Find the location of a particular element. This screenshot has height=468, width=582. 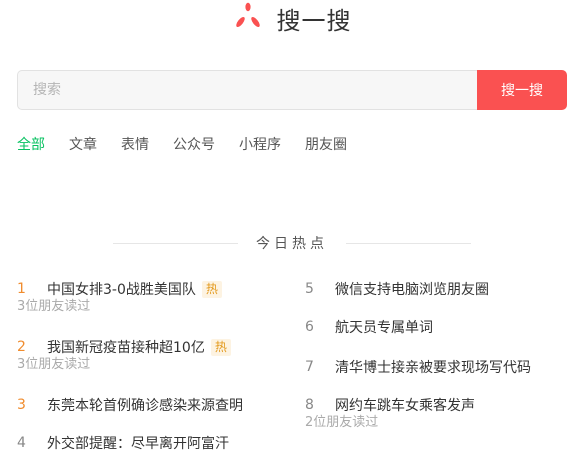

hot-item-5: 5 微信支持电脑浏览朋友圈 is located at coordinates (397, 289).